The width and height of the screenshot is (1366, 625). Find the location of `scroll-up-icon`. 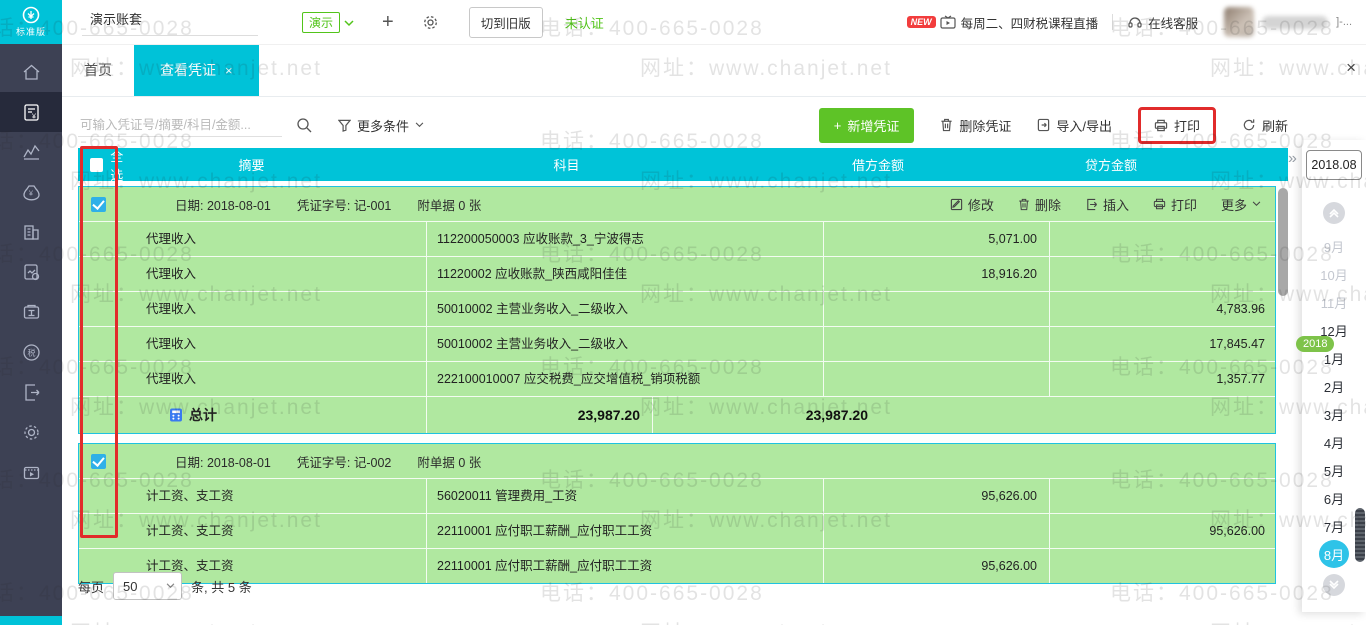

scroll-up-icon is located at coordinates (1334, 213).